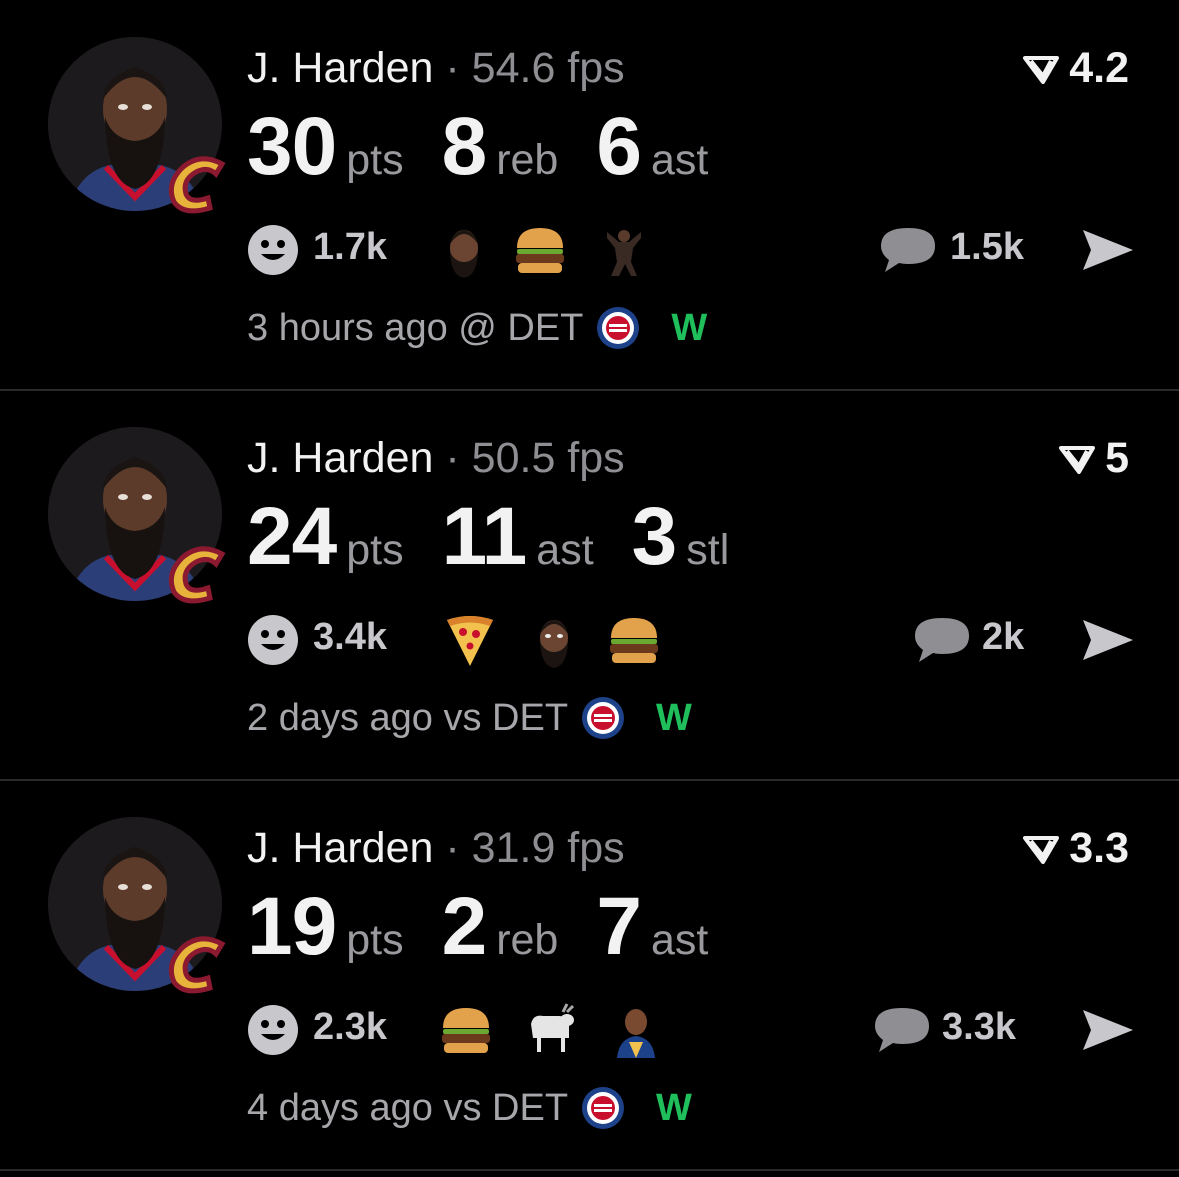 This screenshot has width=1179, height=1177. I want to click on stat-line: 24 pts 11 ast 3 stl, so click(507, 537).